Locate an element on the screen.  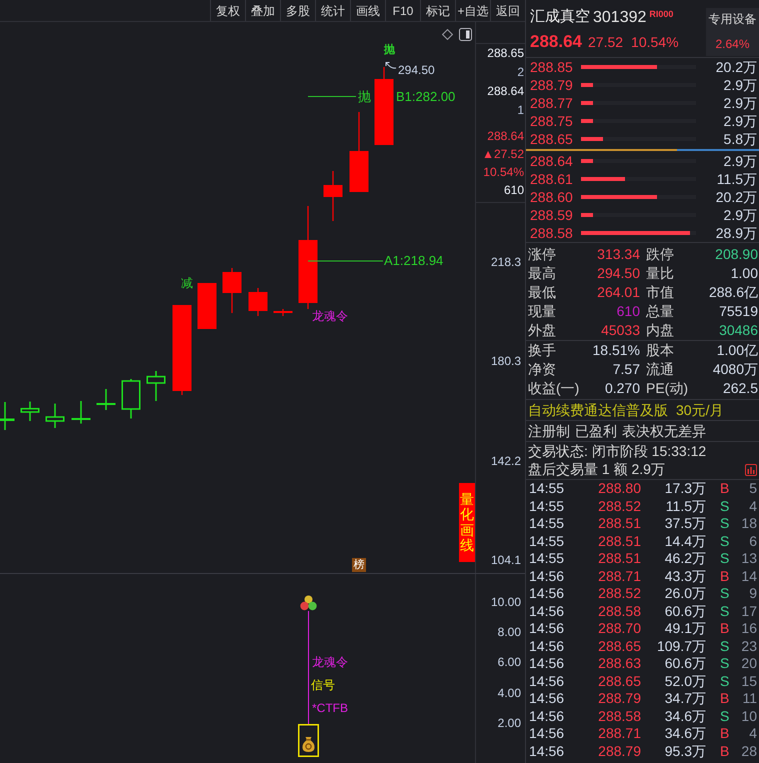
balls-icon is located at coordinates (308, 603).